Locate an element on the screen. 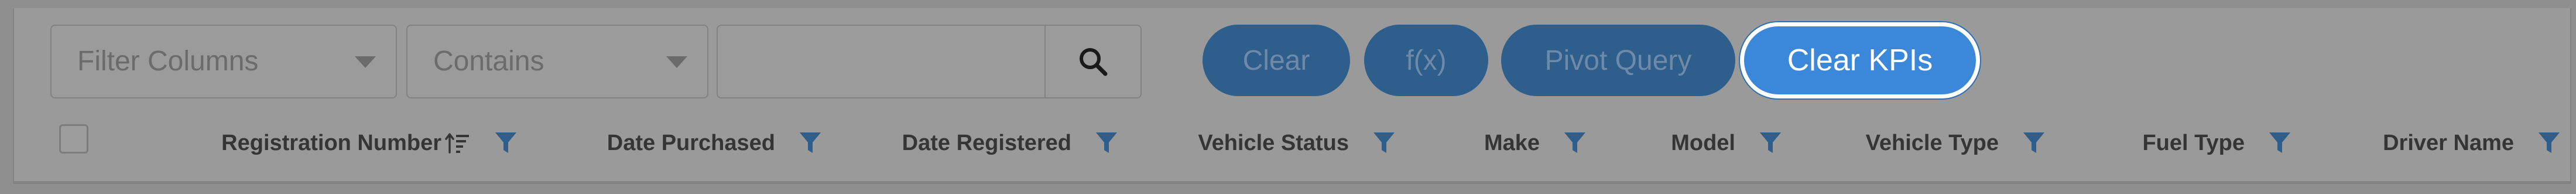  column-header-make: Make is located at coordinates (1503, 143).